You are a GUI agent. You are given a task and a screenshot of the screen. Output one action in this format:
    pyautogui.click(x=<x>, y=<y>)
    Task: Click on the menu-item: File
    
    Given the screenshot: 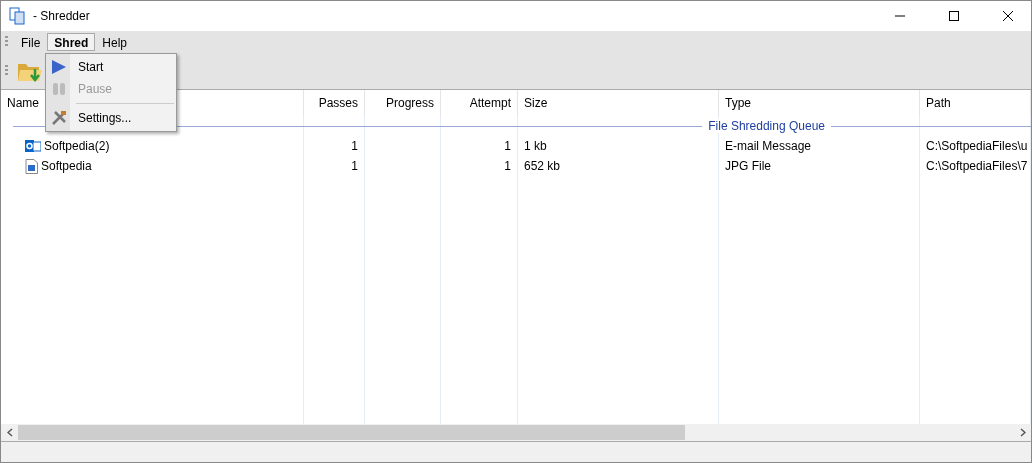 What is the action you would take?
    pyautogui.click(x=31, y=42)
    